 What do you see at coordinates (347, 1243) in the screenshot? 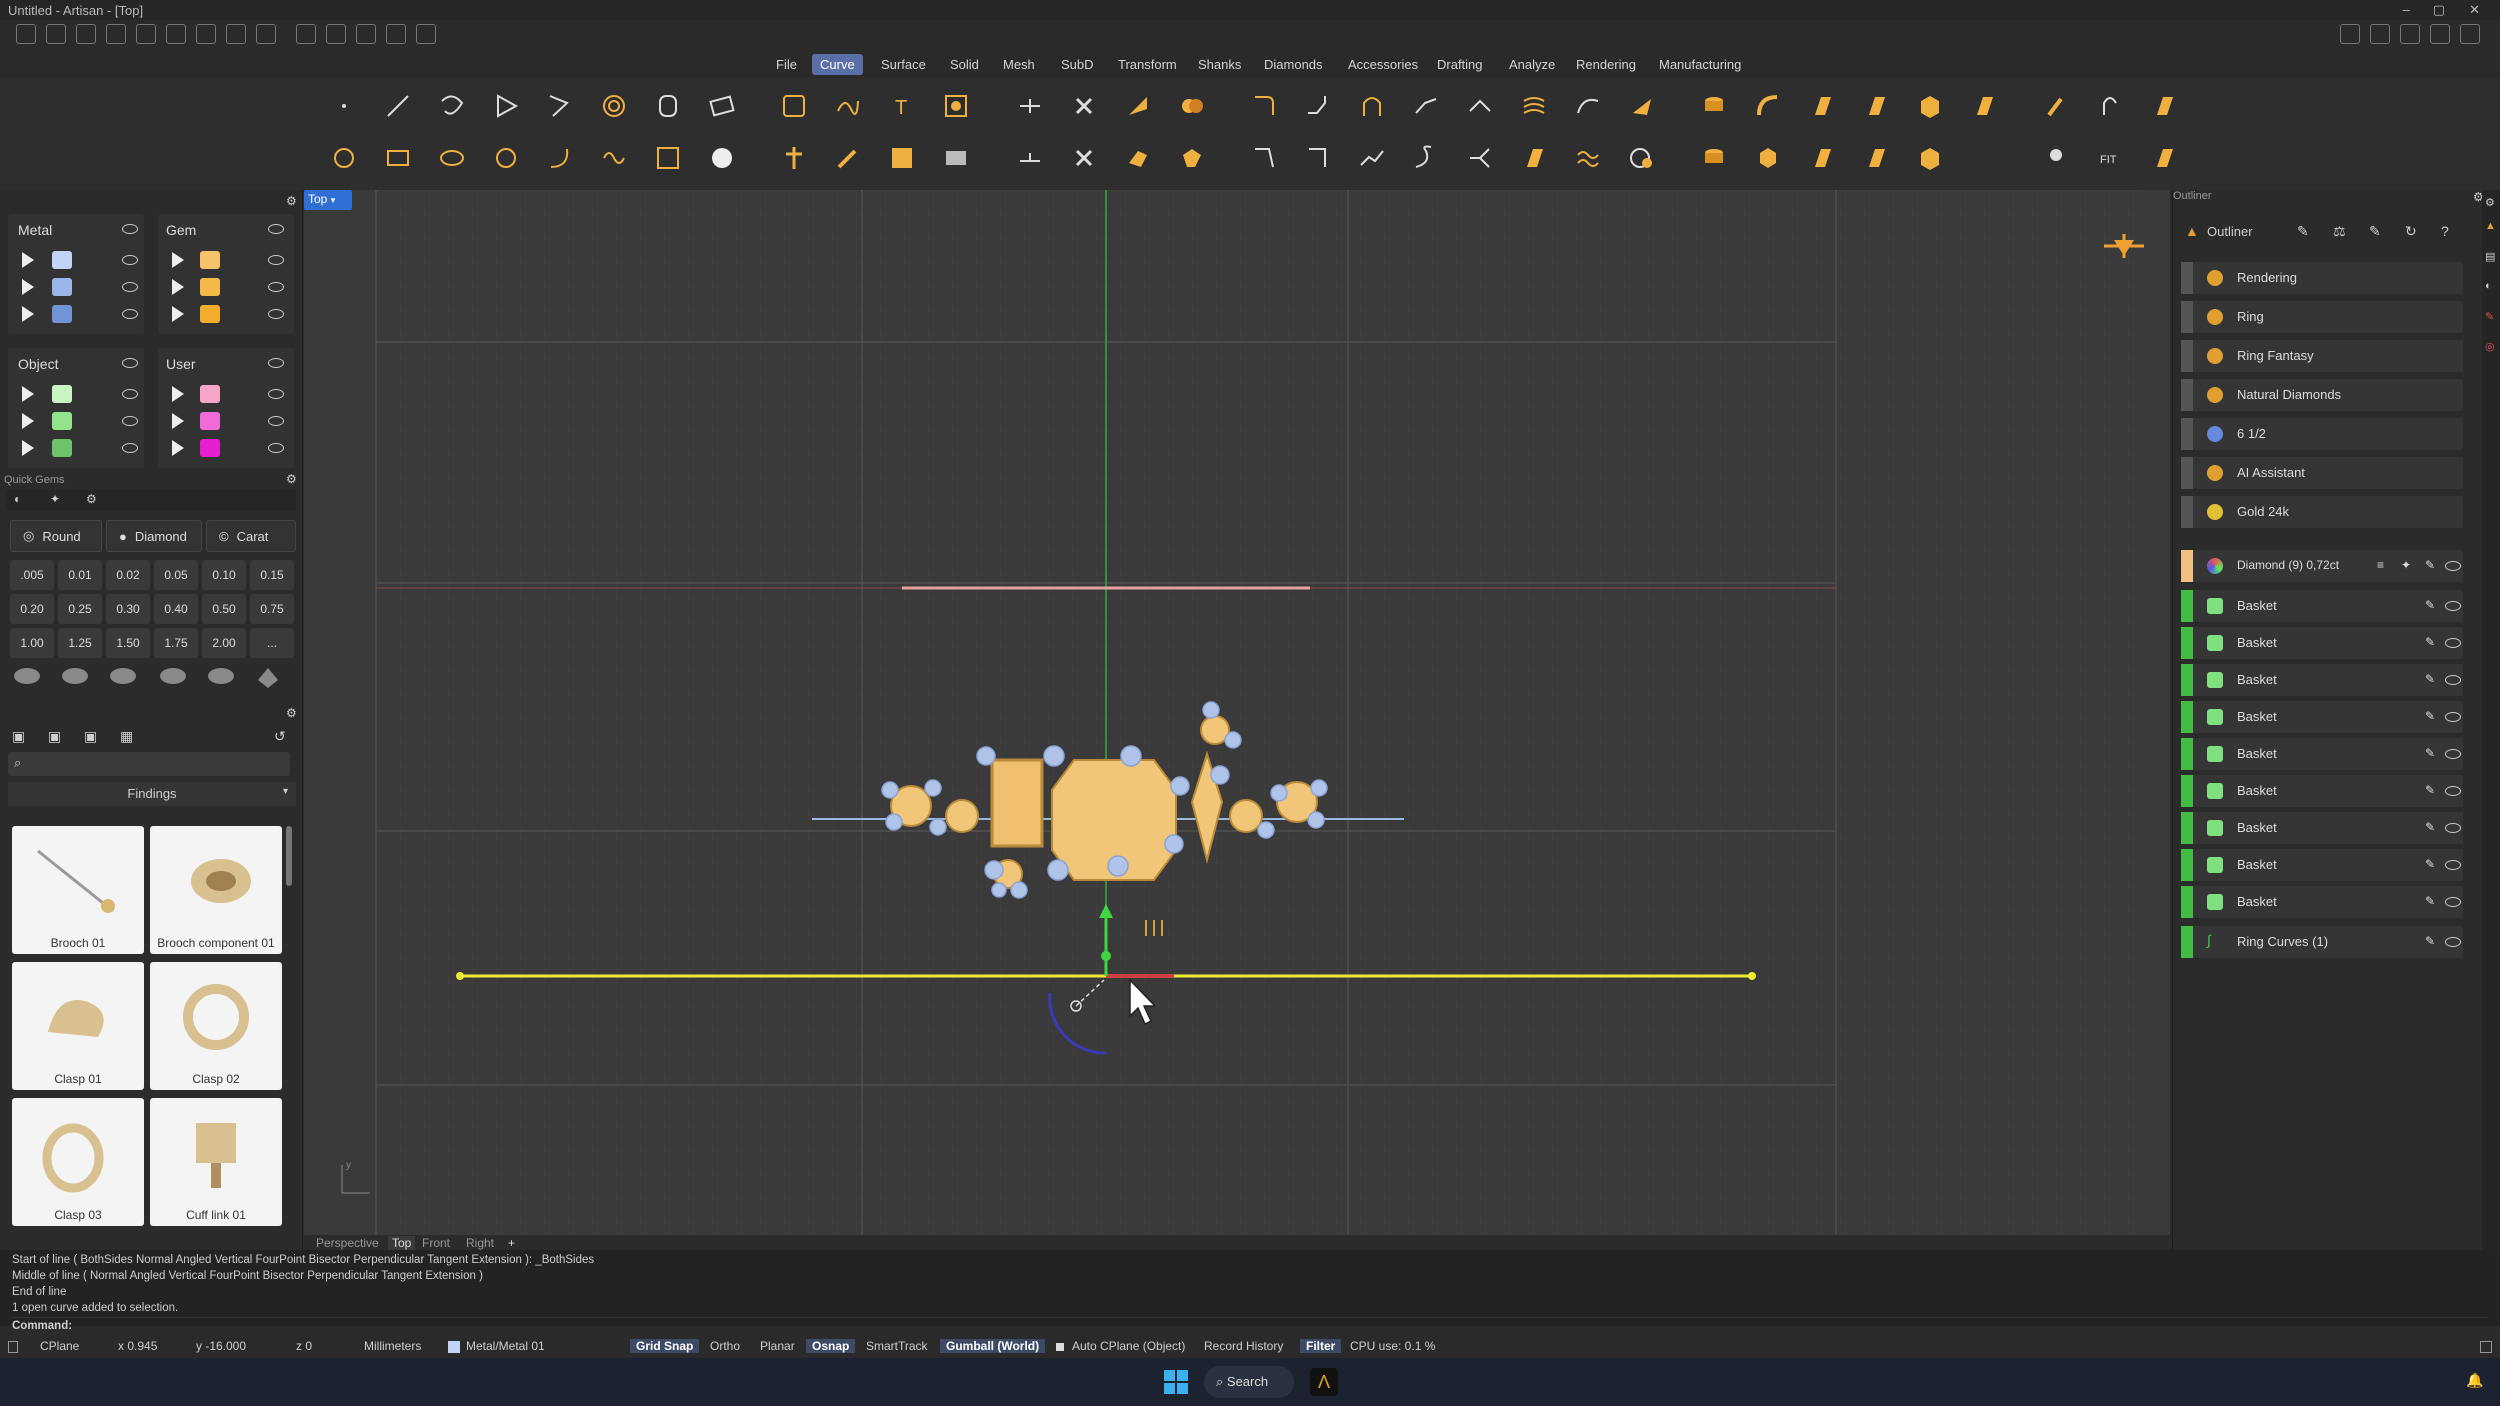
I see `viewport-tab-perspective: Perspective` at bounding box center [347, 1243].